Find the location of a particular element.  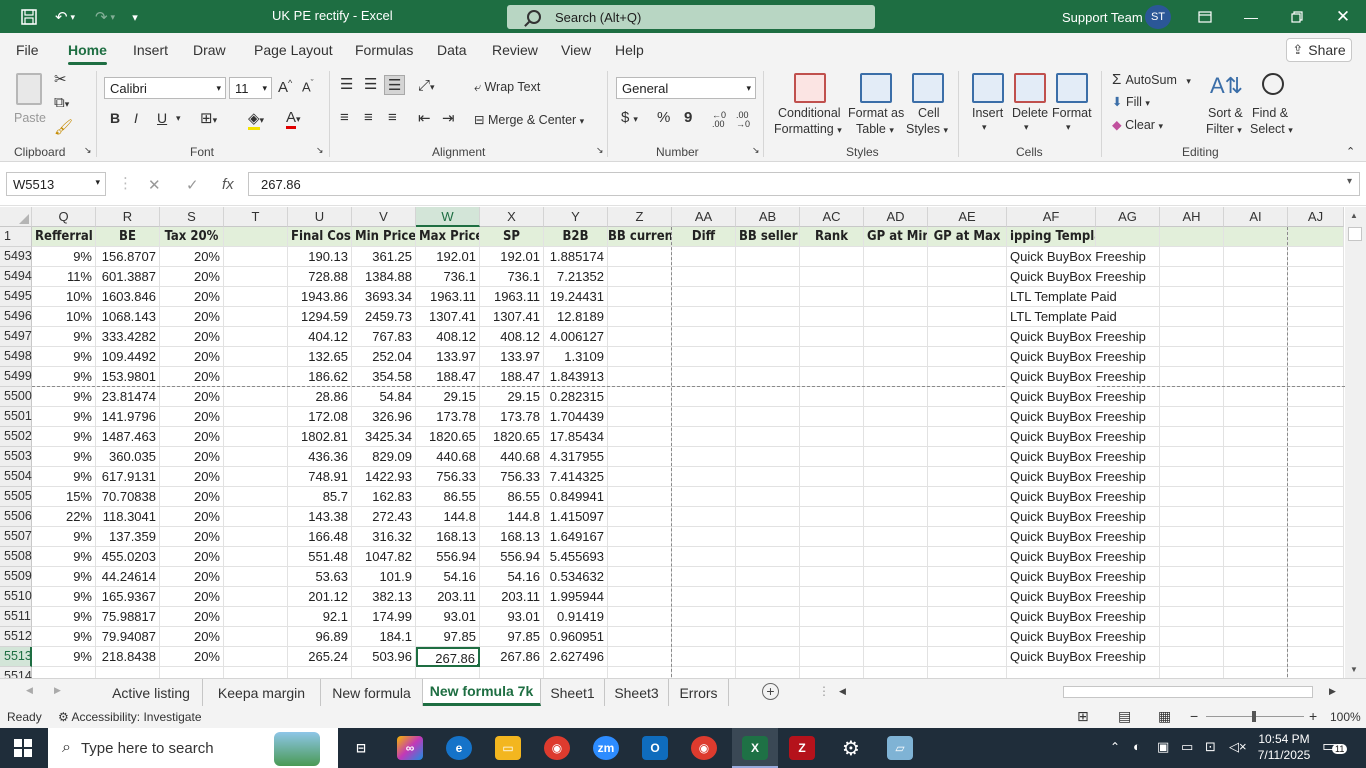

active-cell: 267.86 is located at coordinates (448, 657).